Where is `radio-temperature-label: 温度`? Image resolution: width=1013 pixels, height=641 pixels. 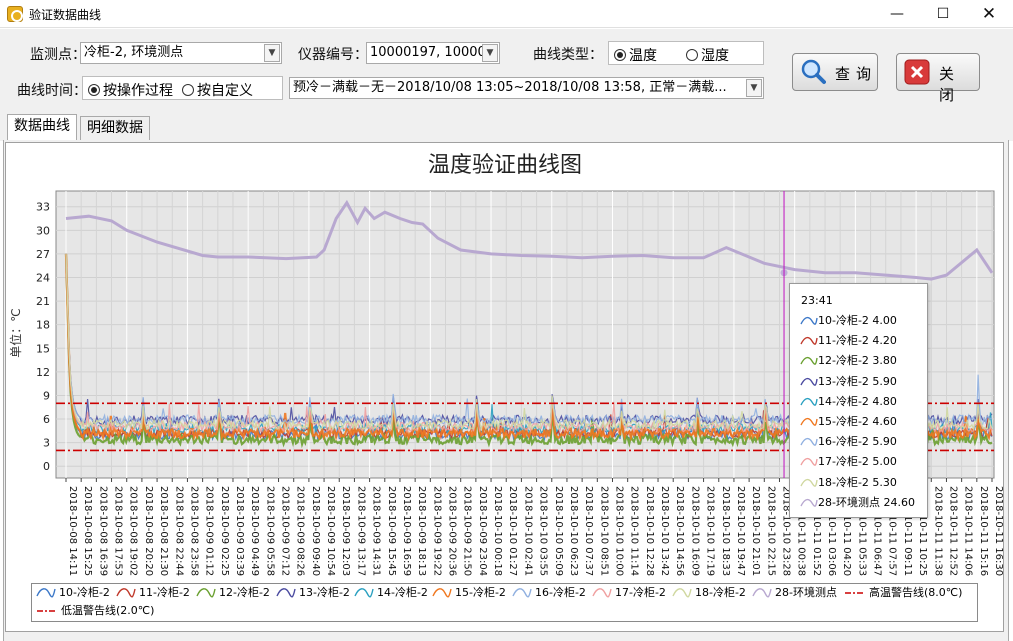
radio-temperature-label: 温度 is located at coordinates (643, 56).